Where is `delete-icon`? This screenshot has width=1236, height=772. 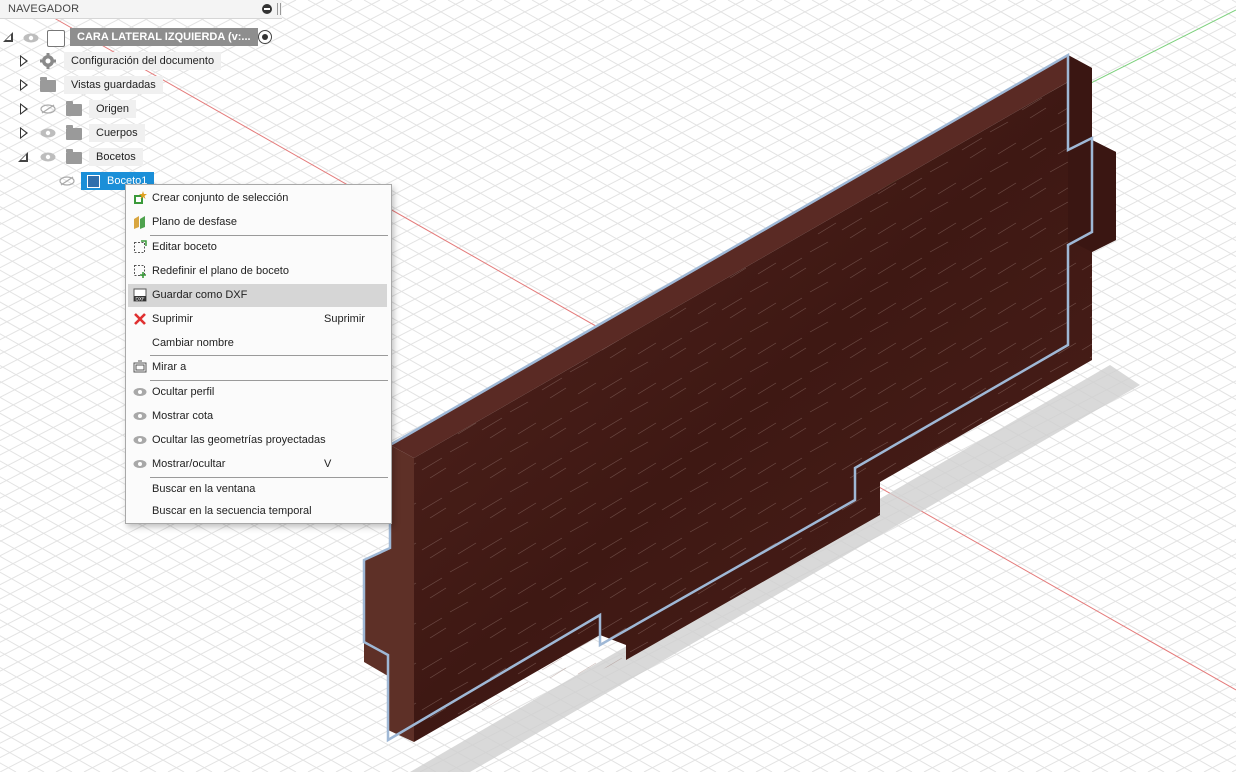 delete-icon is located at coordinates (140, 319).